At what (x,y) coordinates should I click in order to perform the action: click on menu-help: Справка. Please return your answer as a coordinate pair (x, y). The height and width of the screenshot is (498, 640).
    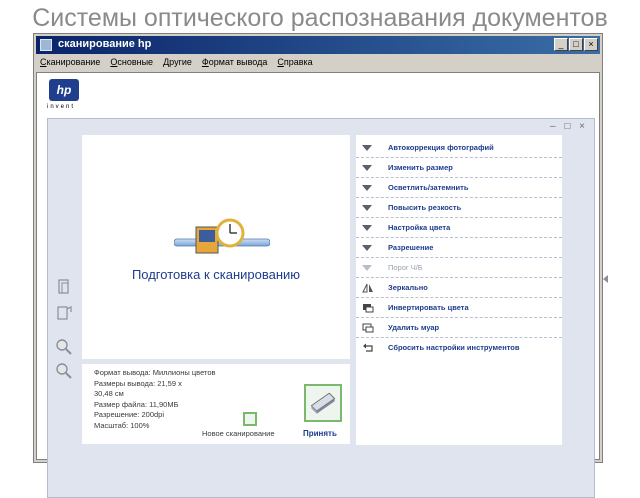
    Looking at the image, I should click on (294, 62).